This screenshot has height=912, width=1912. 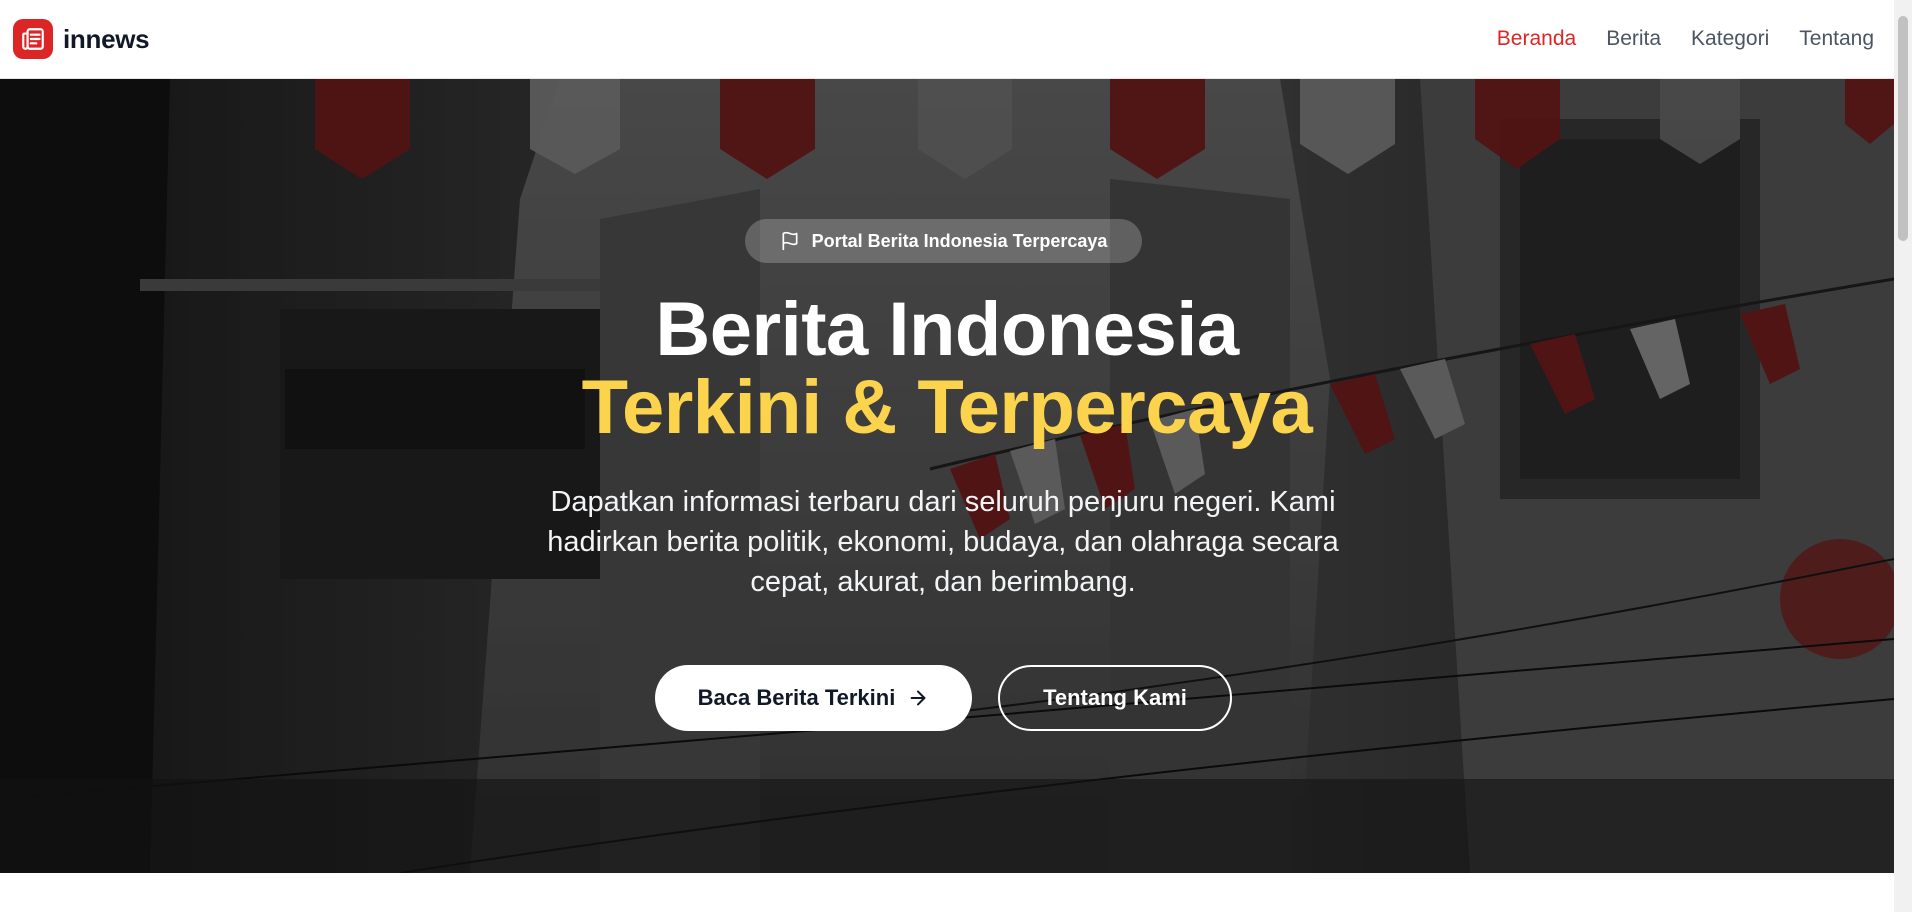 I want to click on top-navbar: innews Beranda Berita Kategori Tentang, so click(x=947, y=39).